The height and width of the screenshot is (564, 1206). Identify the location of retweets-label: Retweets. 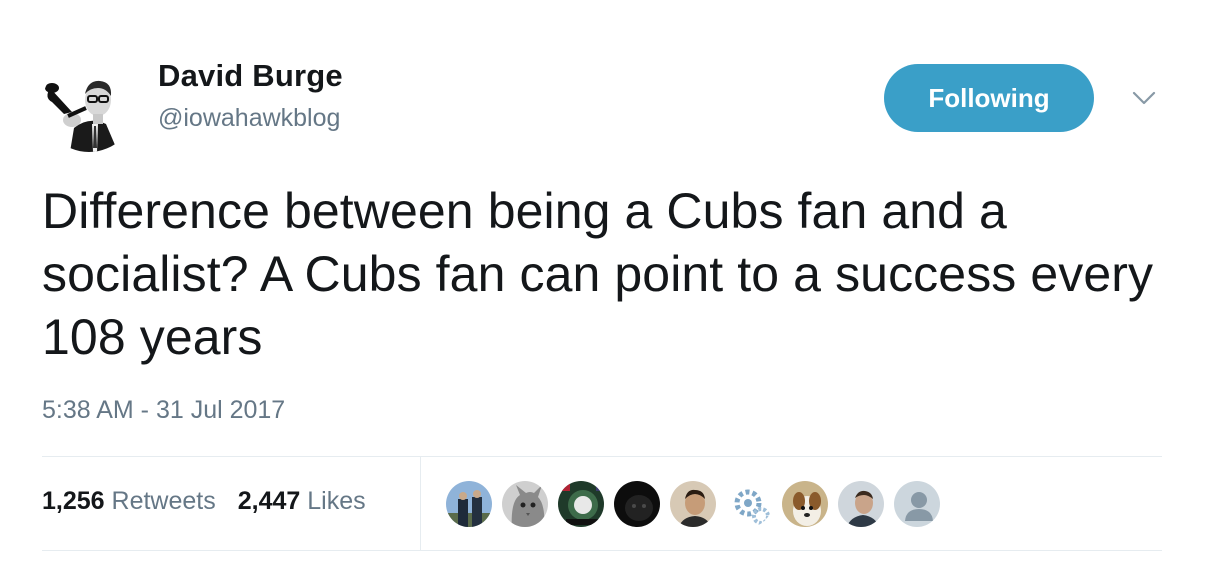
(163, 501).